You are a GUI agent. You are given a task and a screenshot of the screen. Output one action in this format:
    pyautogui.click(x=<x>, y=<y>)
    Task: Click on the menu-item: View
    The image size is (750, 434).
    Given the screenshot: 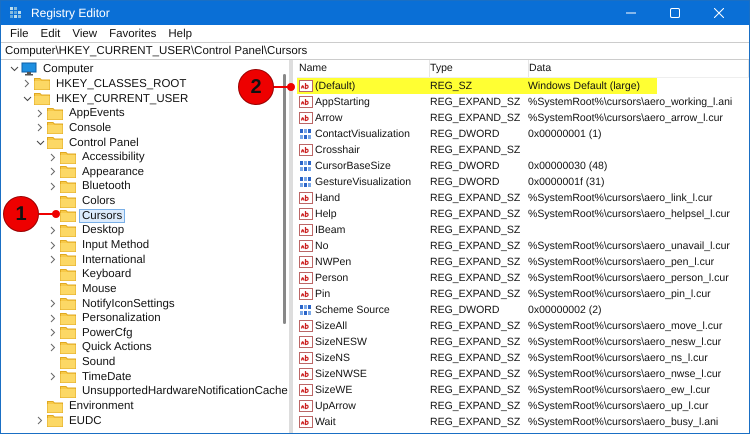 What is the action you would take?
    pyautogui.click(x=85, y=34)
    